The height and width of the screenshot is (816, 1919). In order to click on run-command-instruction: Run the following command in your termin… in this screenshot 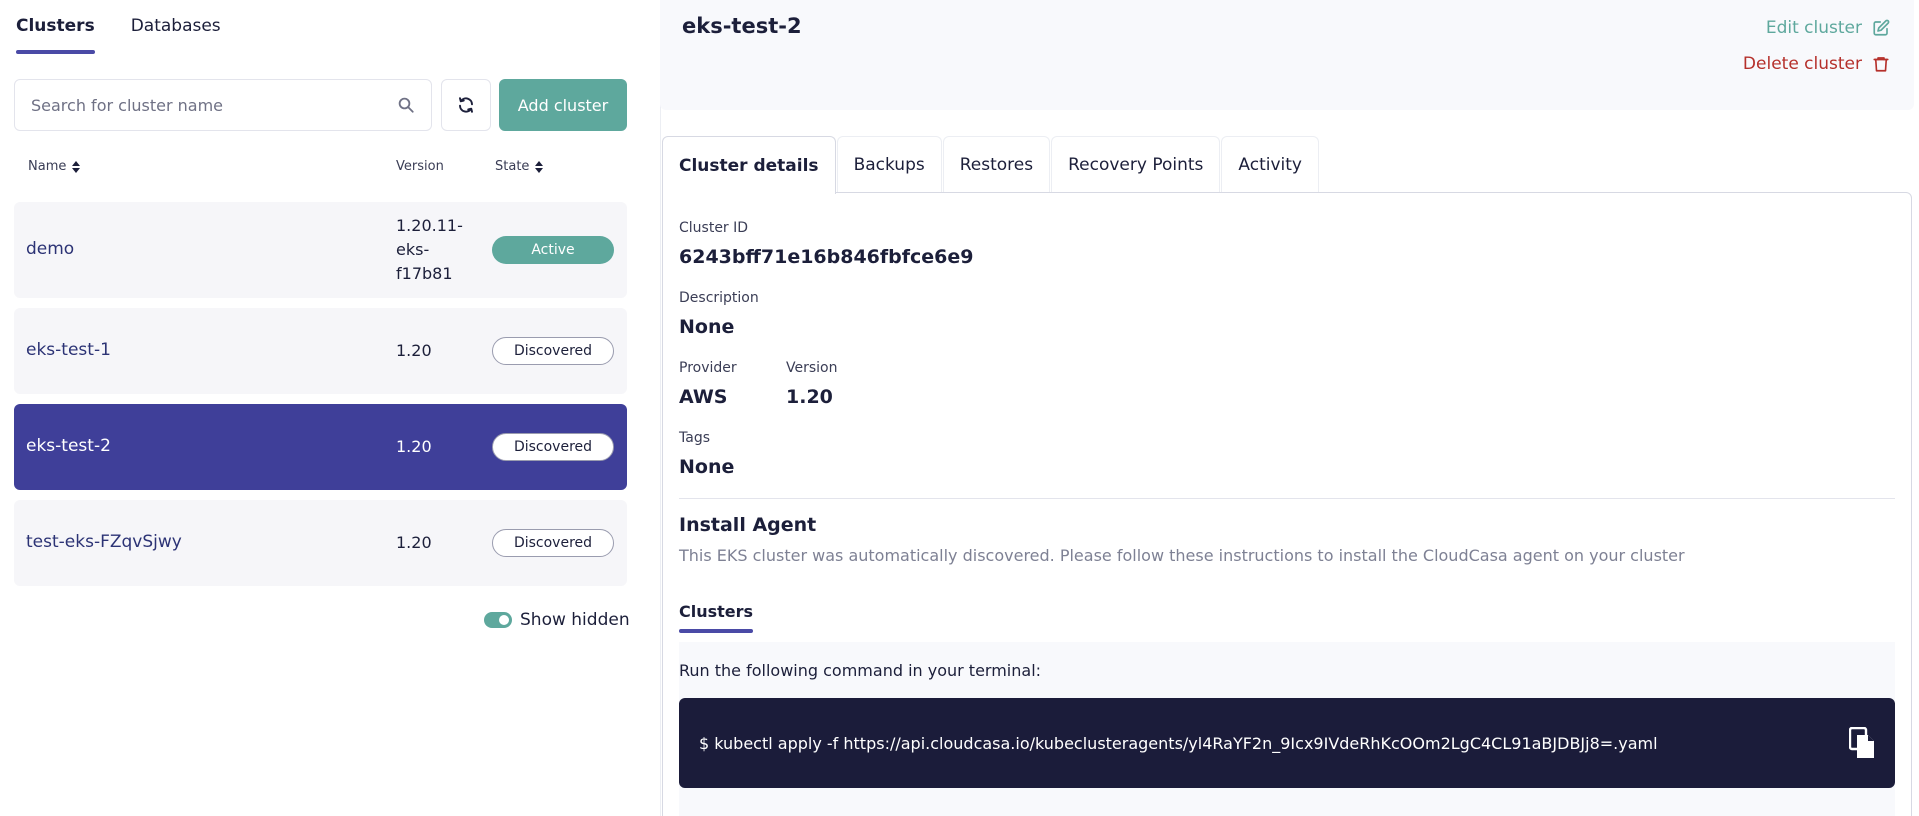, I will do `click(860, 670)`.